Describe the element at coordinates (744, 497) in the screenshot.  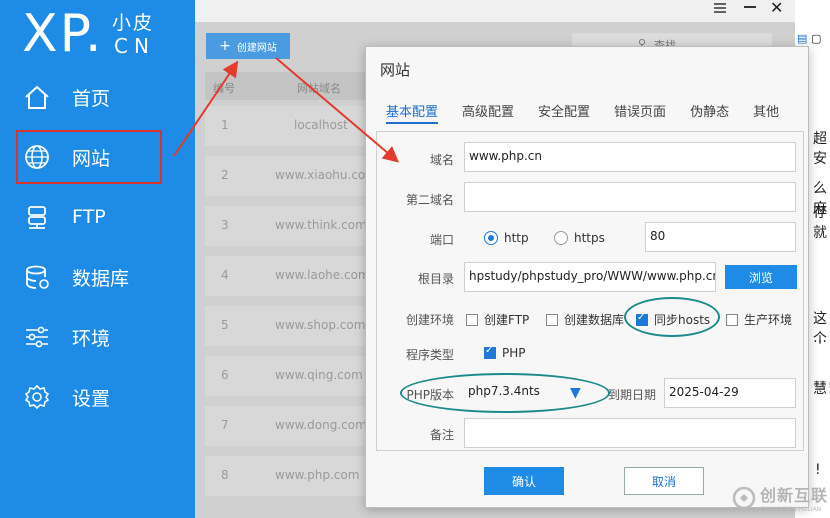
I see `watermark-logo-icon` at that location.